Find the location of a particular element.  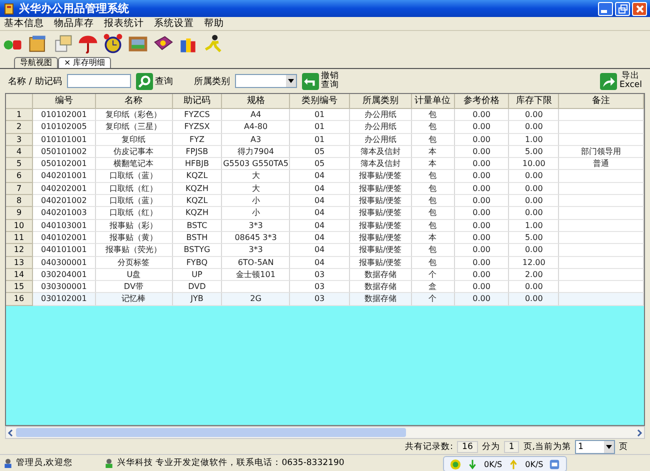

row-number: 8 is located at coordinates (19, 201).